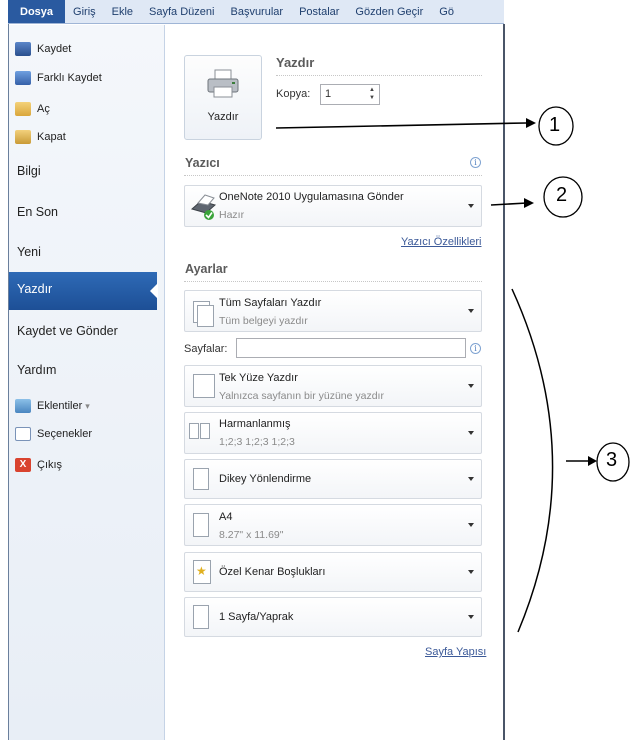 Image resolution: width=631 pixels, height=740 pixels. What do you see at coordinates (562, 195) in the screenshot?
I see `callout-number-2: 2` at bounding box center [562, 195].